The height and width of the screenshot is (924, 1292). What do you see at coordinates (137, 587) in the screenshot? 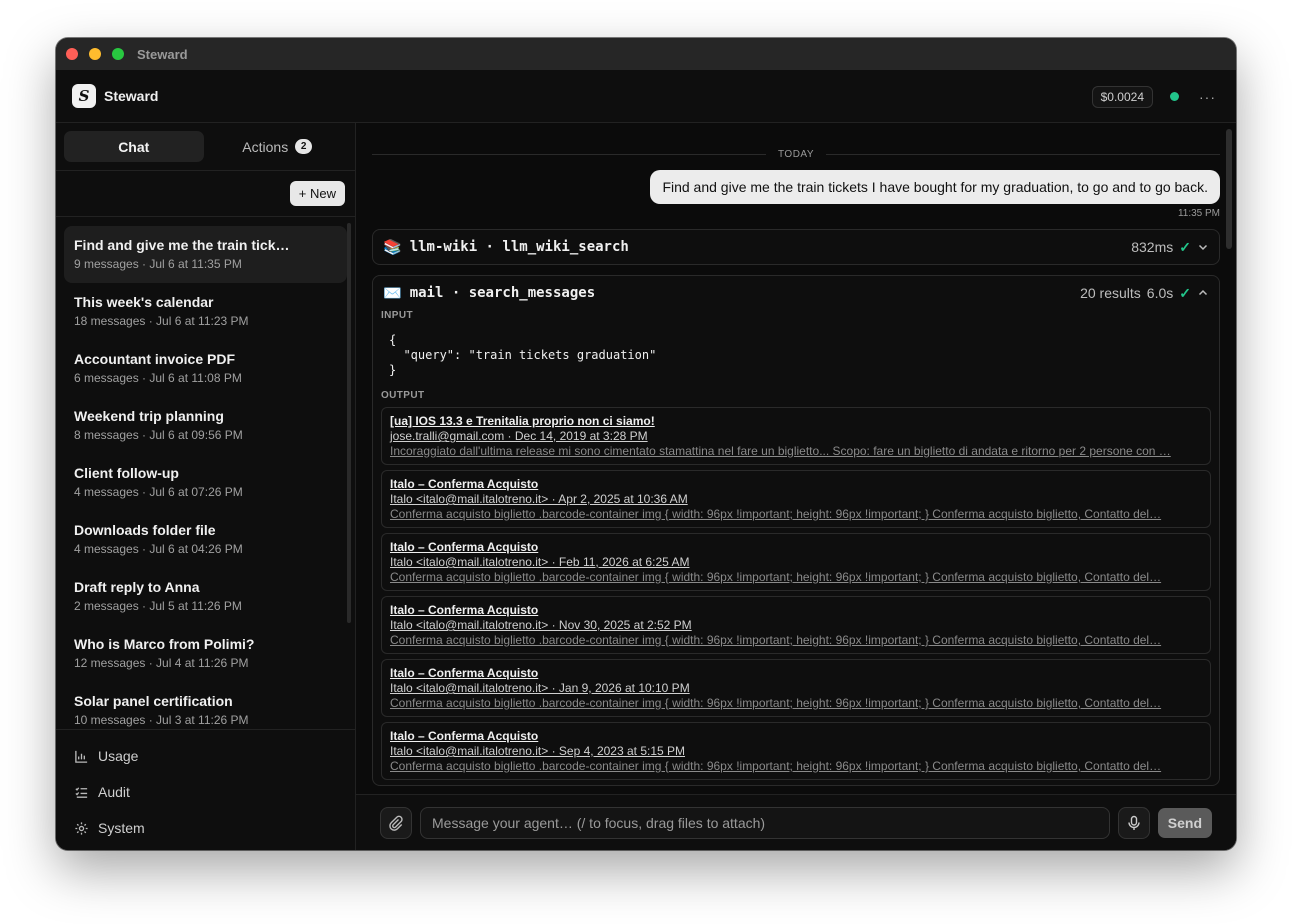
I see `conversation-title: Draft reply to Anna` at bounding box center [137, 587].